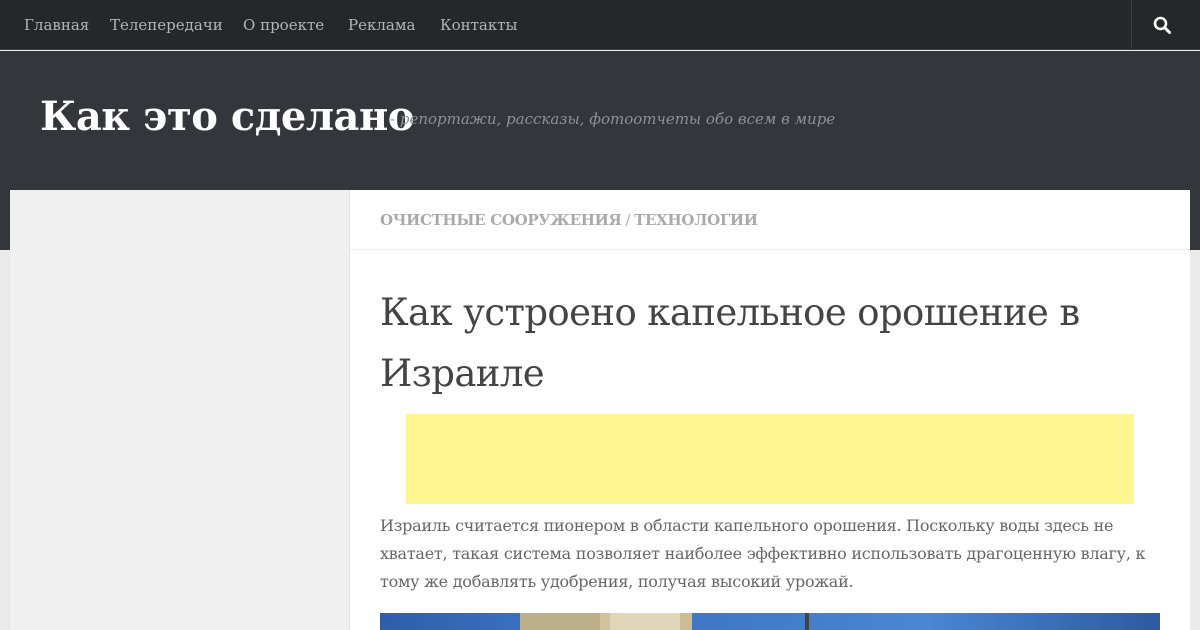  Describe the element at coordinates (770, 621) in the screenshot. I see `post-image` at that location.